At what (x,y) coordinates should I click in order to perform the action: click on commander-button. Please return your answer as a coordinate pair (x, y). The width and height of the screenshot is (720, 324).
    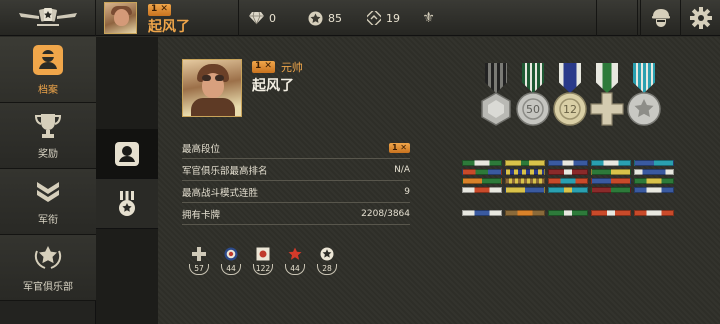
    Looking at the image, I should click on (660, 18).